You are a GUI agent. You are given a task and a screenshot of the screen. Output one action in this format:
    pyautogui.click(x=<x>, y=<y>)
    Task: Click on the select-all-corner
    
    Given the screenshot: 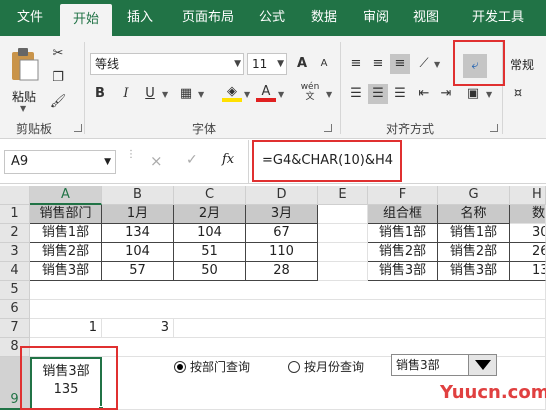 What is the action you would take?
    pyautogui.click(x=15, y=195)
    